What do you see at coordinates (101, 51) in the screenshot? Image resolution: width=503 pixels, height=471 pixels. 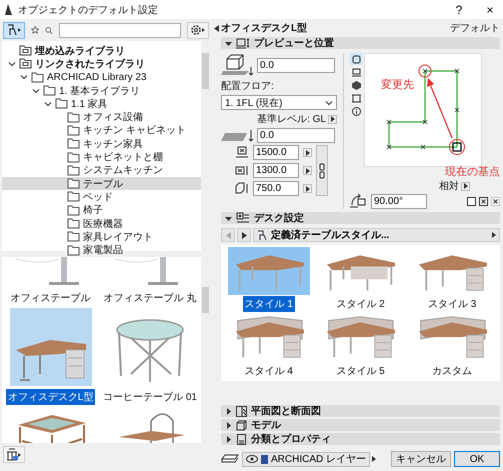 I see `library-item: 埋め込みライブラリ` at bounding box center [101, 51].